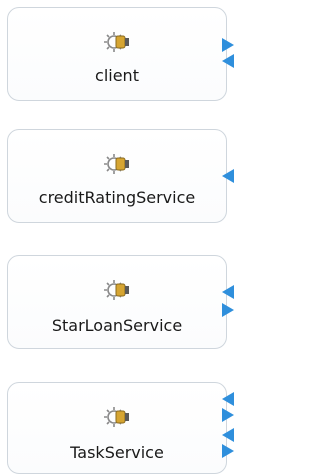 This screenshot has width=320, height=474. I want to click on component-TaskService: TaskService, so click(117, 428).